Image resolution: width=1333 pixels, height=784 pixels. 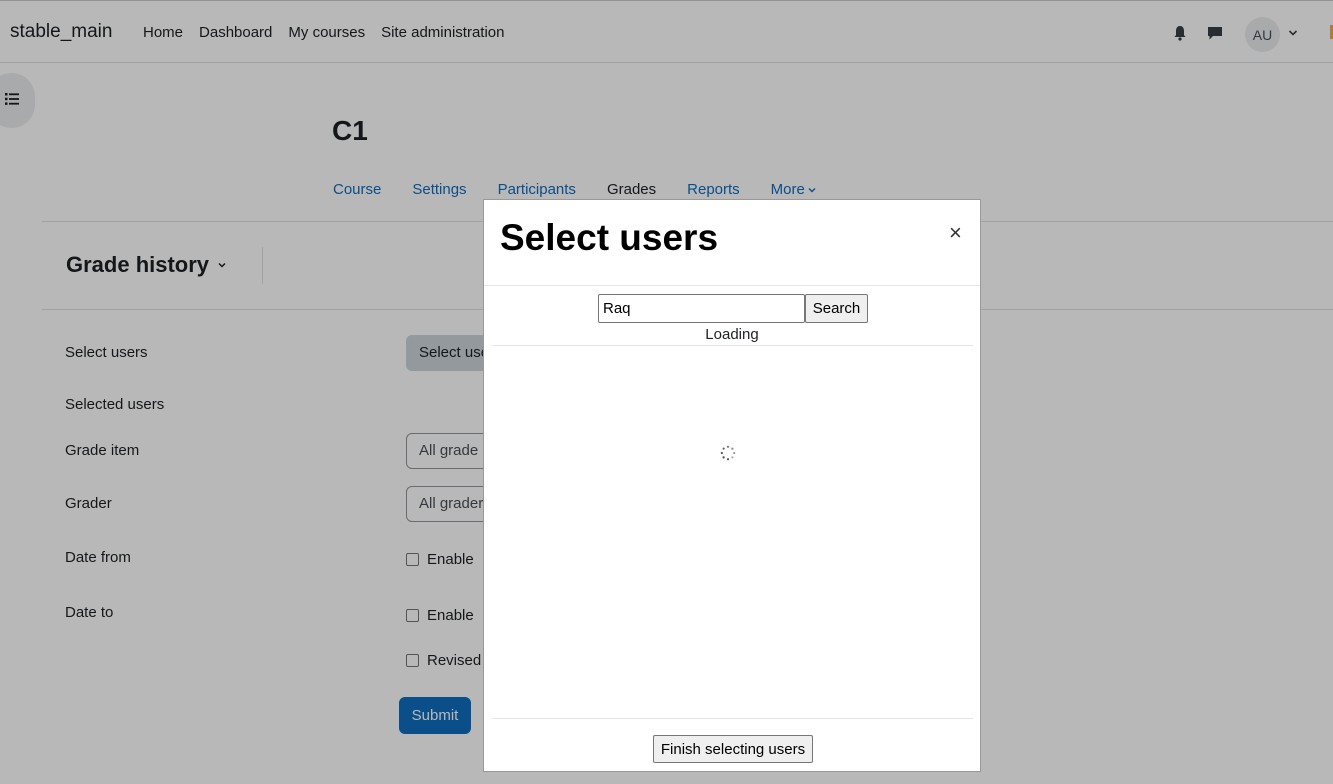 What do you see at coordinates (955, 233) in the screenshot?
I see `close-icon: ×` at bounding box center [955, 233].